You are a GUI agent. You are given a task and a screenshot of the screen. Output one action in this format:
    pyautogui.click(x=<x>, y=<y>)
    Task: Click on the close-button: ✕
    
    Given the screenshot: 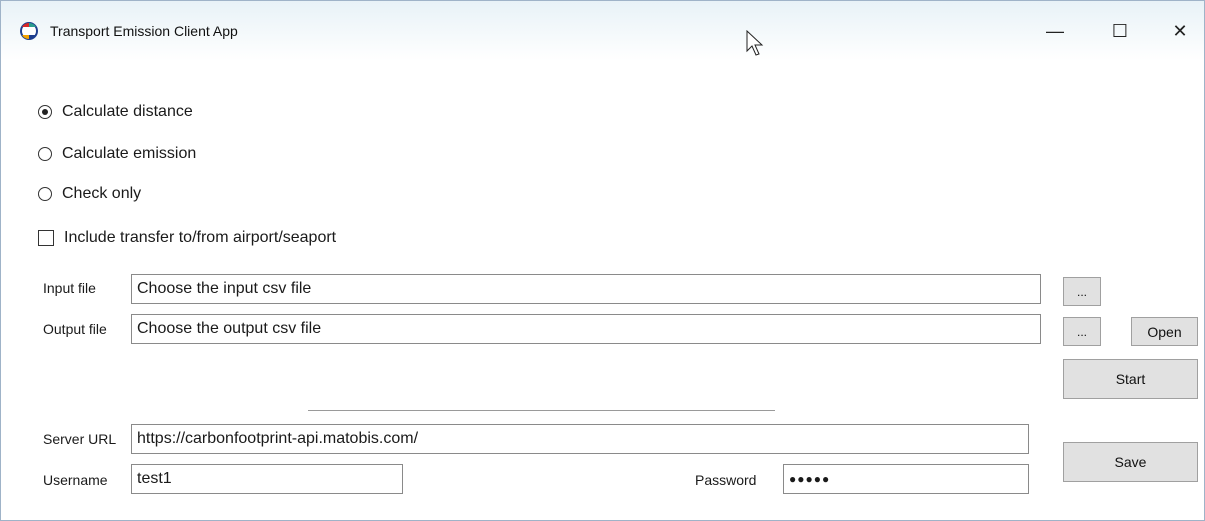 What is the action you would take?
    pyautogui.click(x=1180, y=31)
    